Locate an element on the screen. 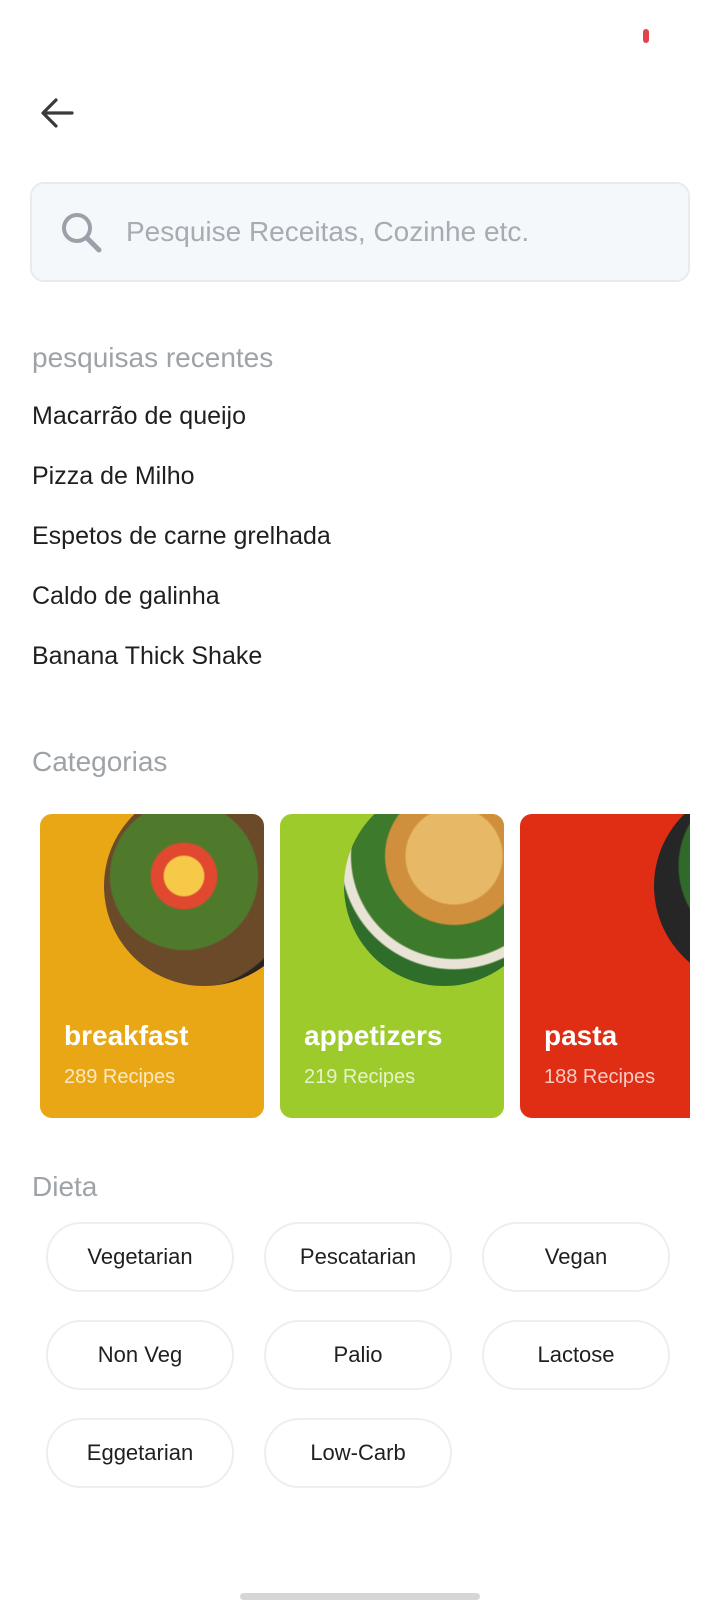 This screenshot has height=1600, width=720. diet-chip-vegan: Vegan is located at coordinates (576, 1257).